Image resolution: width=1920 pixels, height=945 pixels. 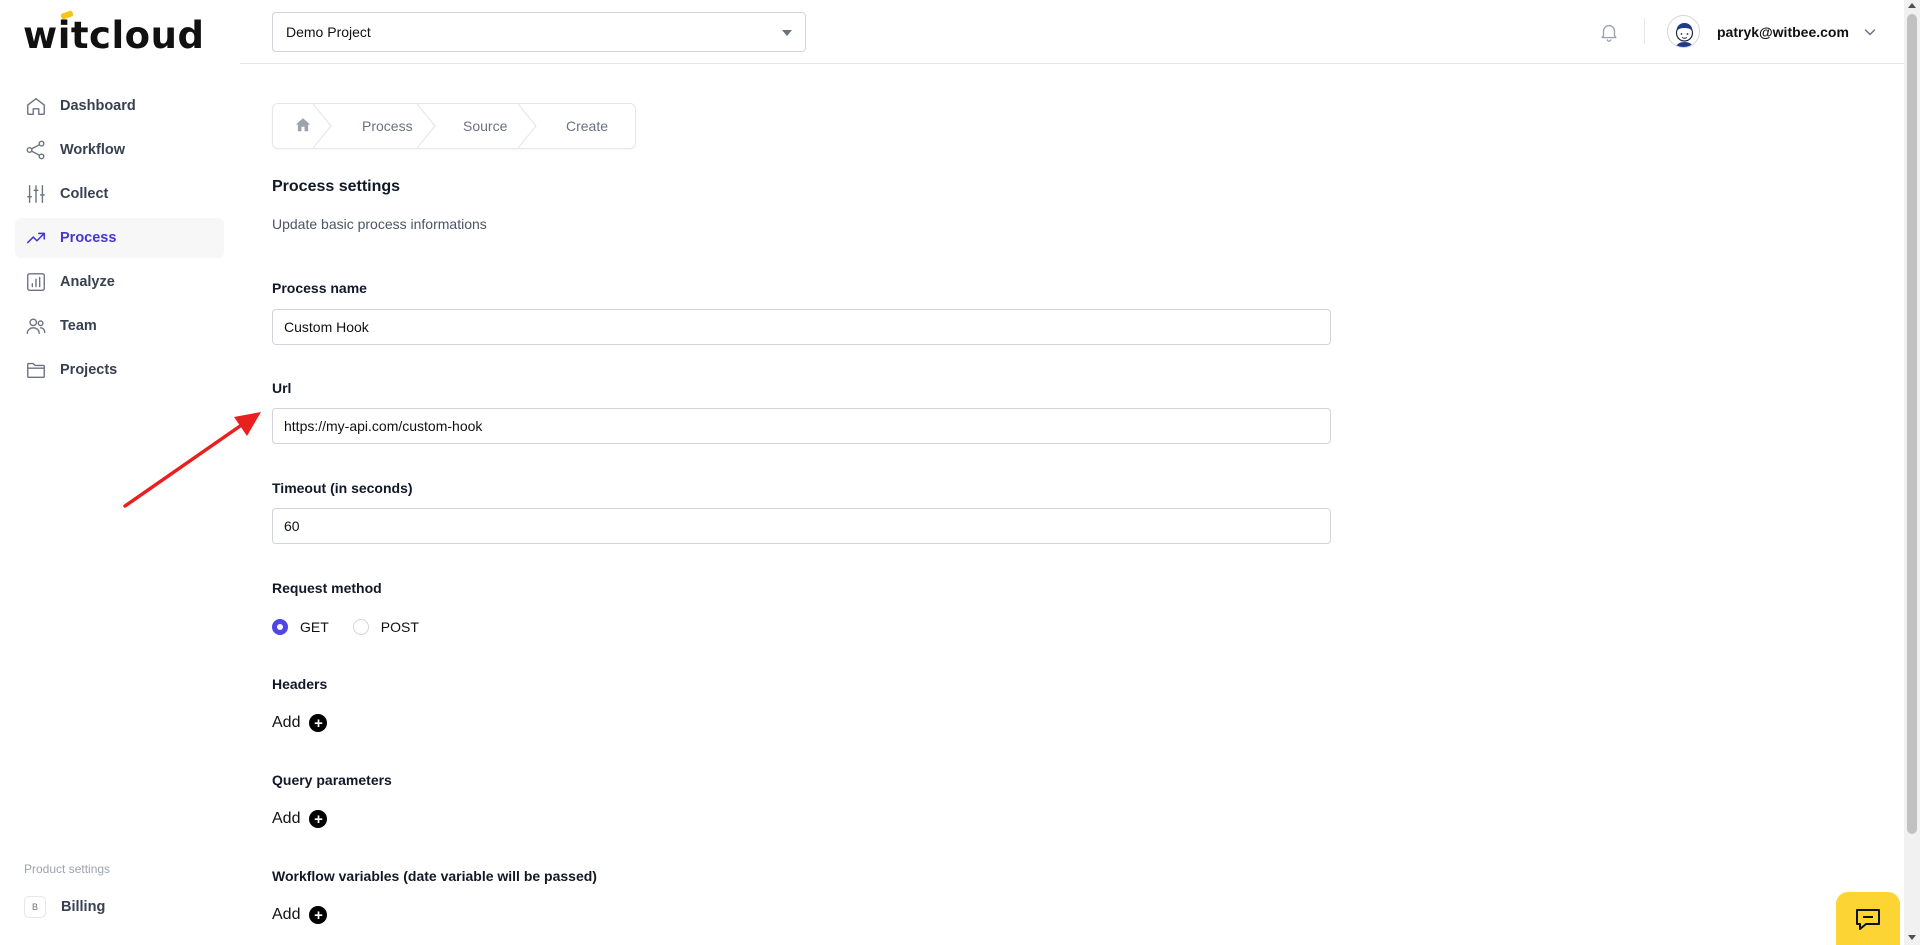 I want to click on add-workflow-variable-button: Add +, so click(x=300, y=915).